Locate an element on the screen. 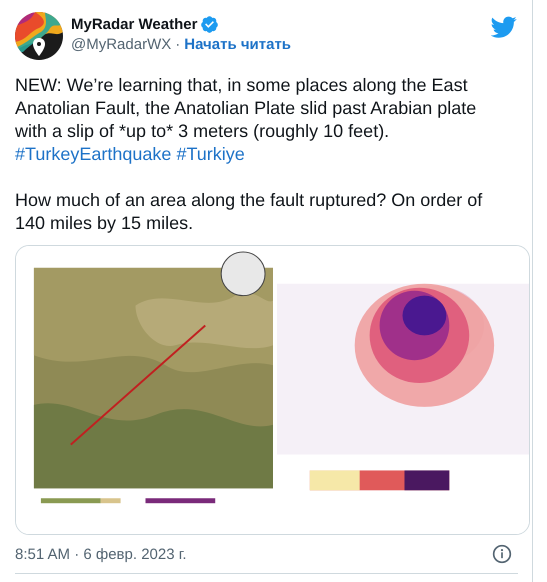 This screenshot has width=547, height=582. bird-logo-icon is located at coordinates (504, 27).